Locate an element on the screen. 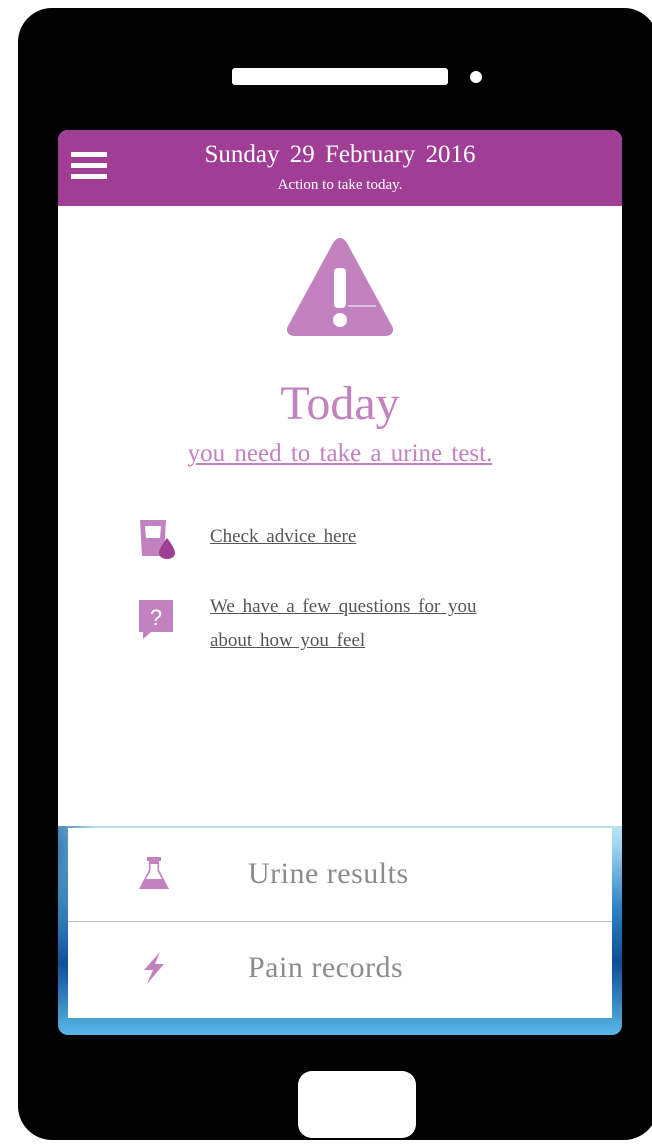 The image size is (652, 1148). speaker-grille is located at coordinates (340, 76).